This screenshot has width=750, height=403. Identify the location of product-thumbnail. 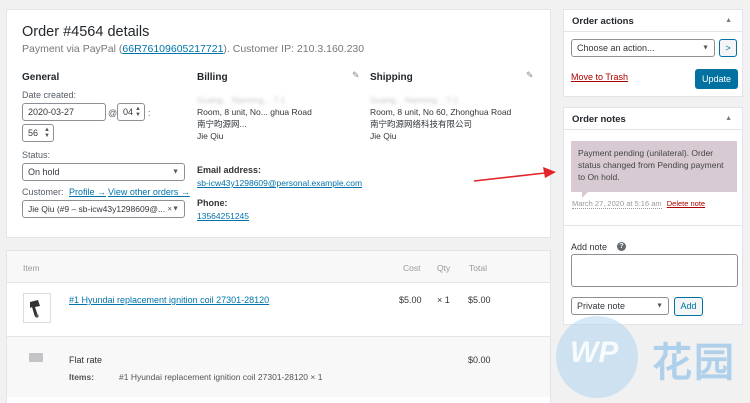
(37, 308).